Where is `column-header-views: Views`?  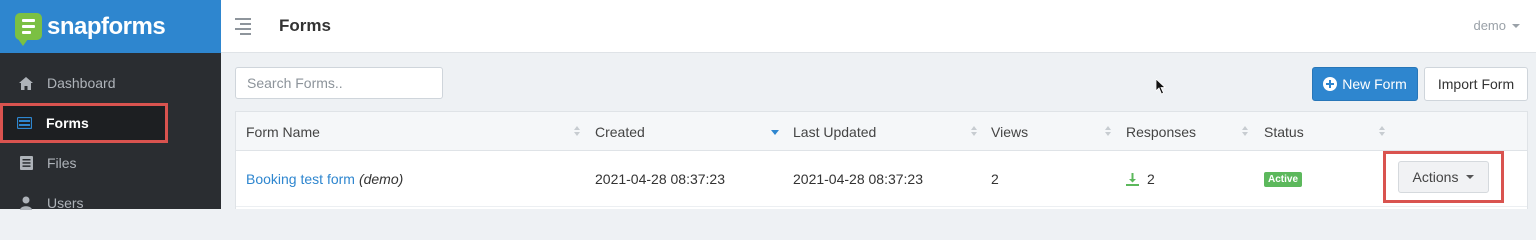
column-header-views: Views is located at coordinates (1009, 131).